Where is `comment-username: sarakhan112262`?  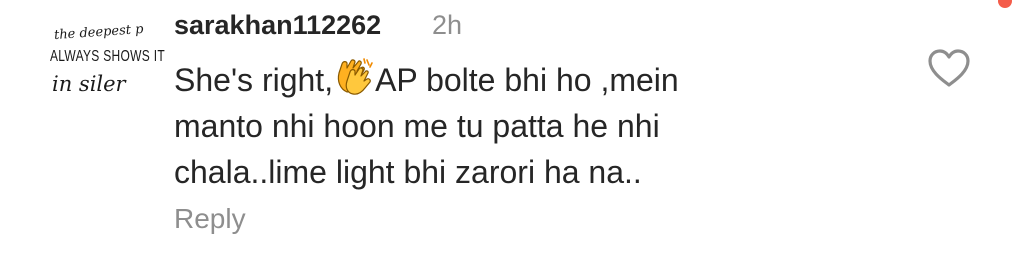
comment-username: sarakhan112262 is located at coordinates (277, 25).